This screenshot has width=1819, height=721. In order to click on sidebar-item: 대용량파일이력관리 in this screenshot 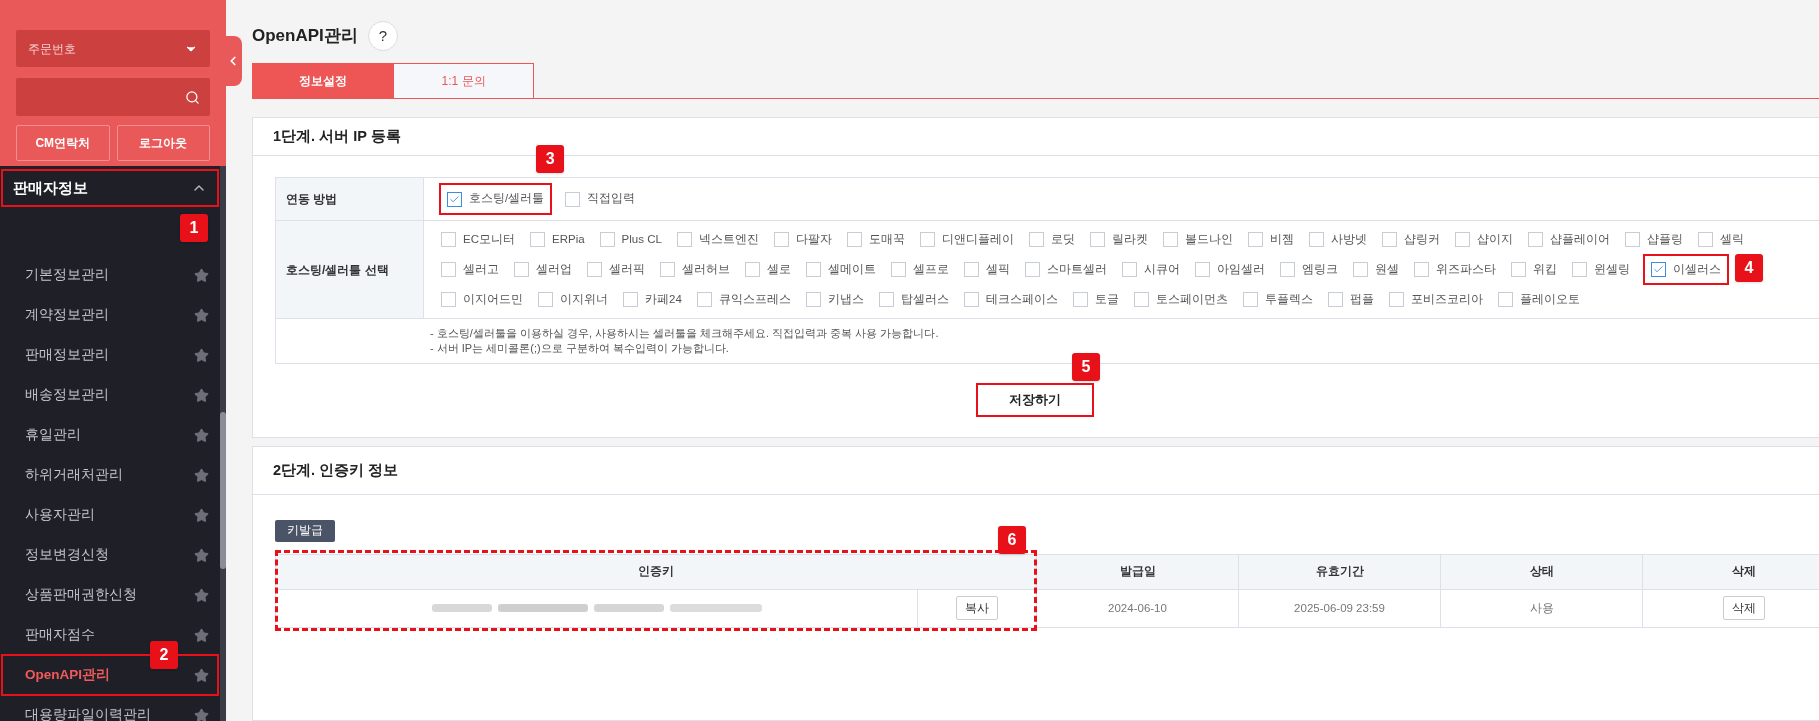, I will do `click(88, 712)`.